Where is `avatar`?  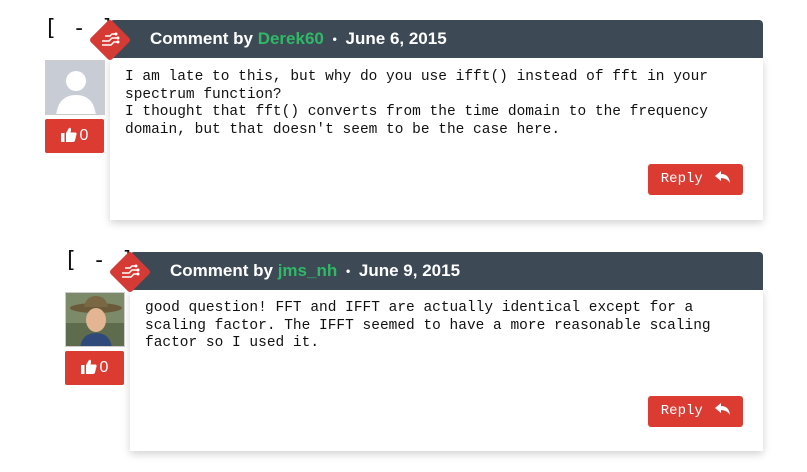
avatar is located at coordinates (95, 319).